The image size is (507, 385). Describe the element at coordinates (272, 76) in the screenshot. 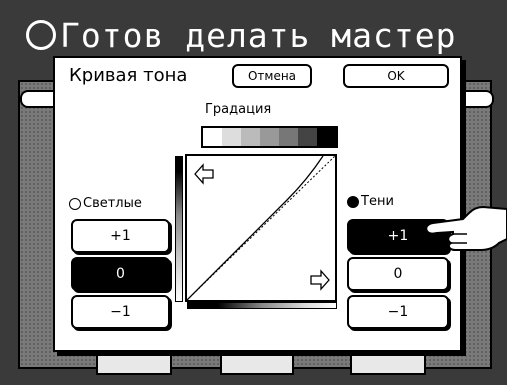

I see `cancel-button: Отмена` at that location.